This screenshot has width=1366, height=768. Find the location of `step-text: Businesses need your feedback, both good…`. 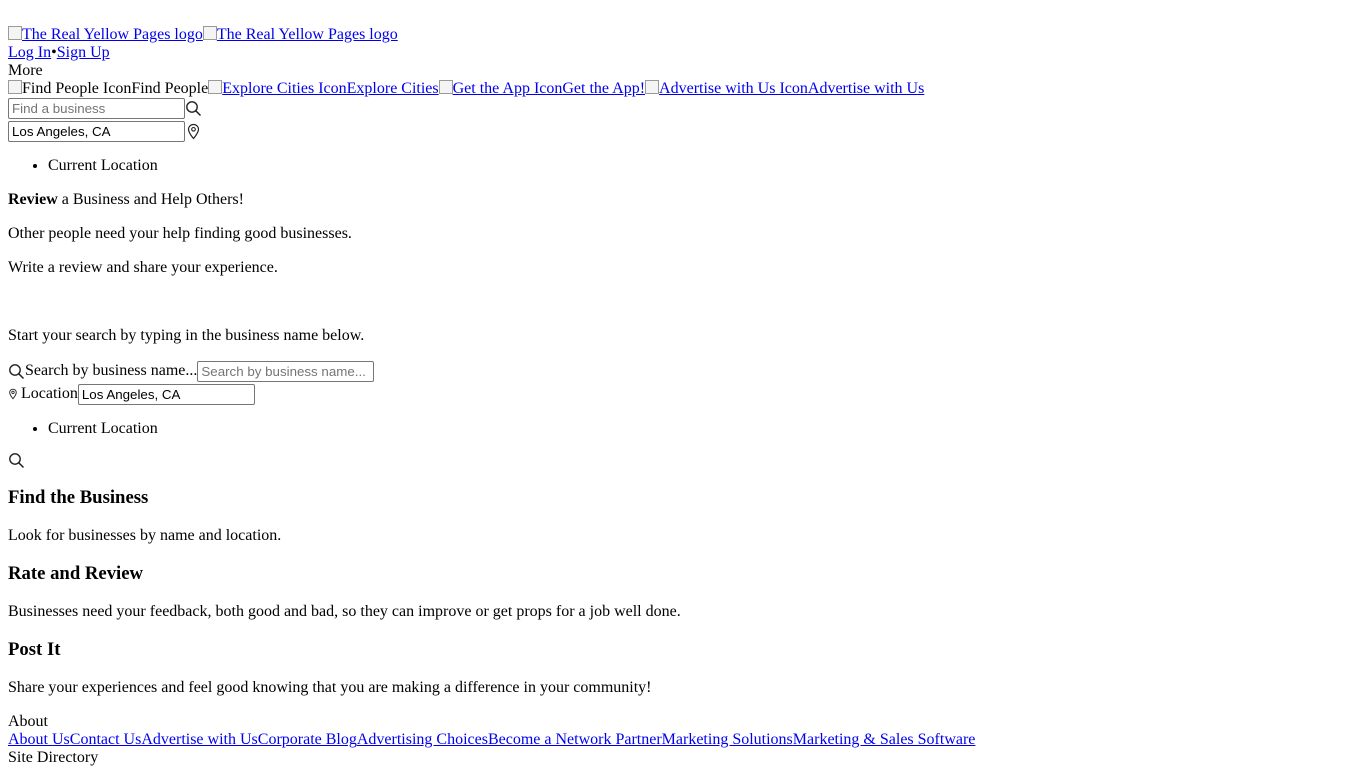

step-text: Businesses need your feedback, both good… is located at coordinates (344, 611).